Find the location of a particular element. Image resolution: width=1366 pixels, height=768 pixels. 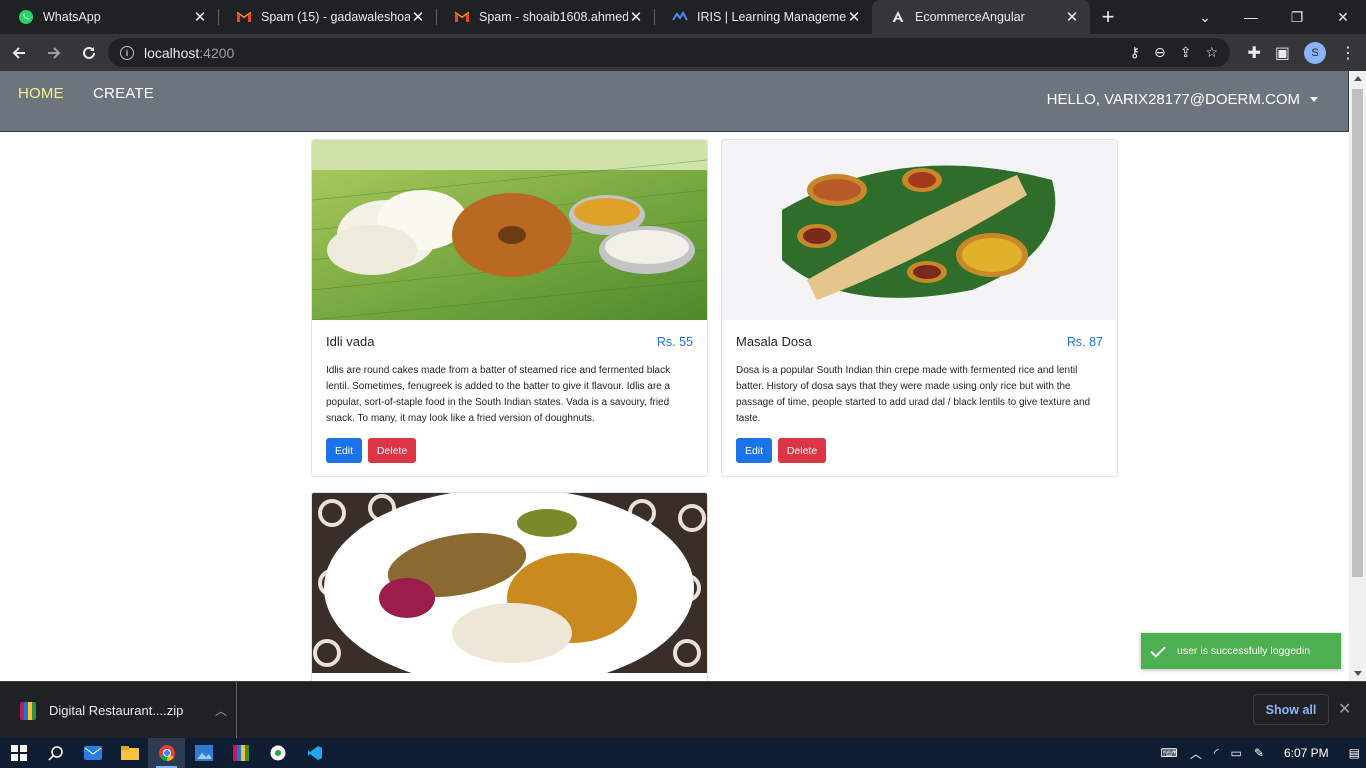

success-toast: user is successfully loggedin is located at coordinates (1241, 651).